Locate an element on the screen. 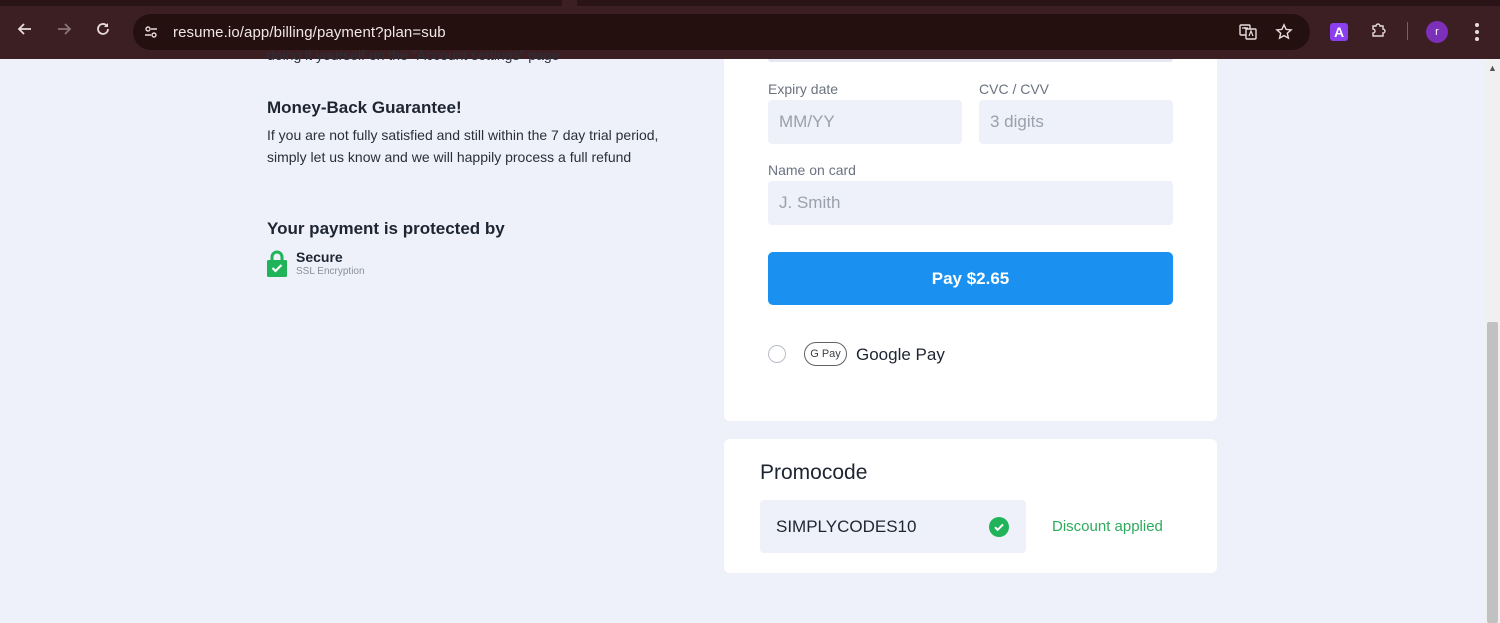  promocode-title: Promocode is located at coordinates (814, 472).